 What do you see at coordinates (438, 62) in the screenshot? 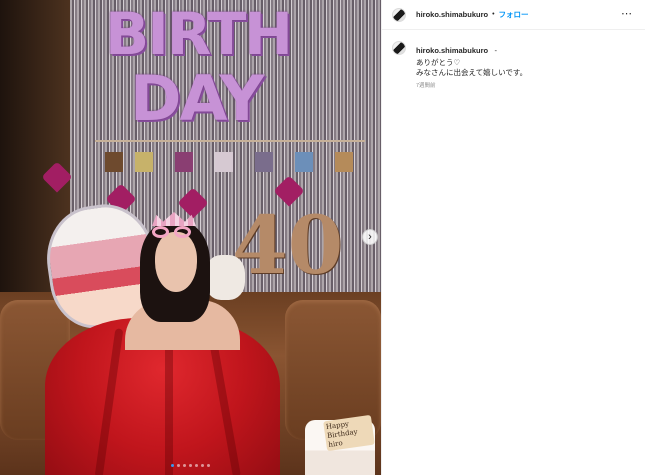
I see `caption-line: ありがとう♡` at bounding box center [438, 62].